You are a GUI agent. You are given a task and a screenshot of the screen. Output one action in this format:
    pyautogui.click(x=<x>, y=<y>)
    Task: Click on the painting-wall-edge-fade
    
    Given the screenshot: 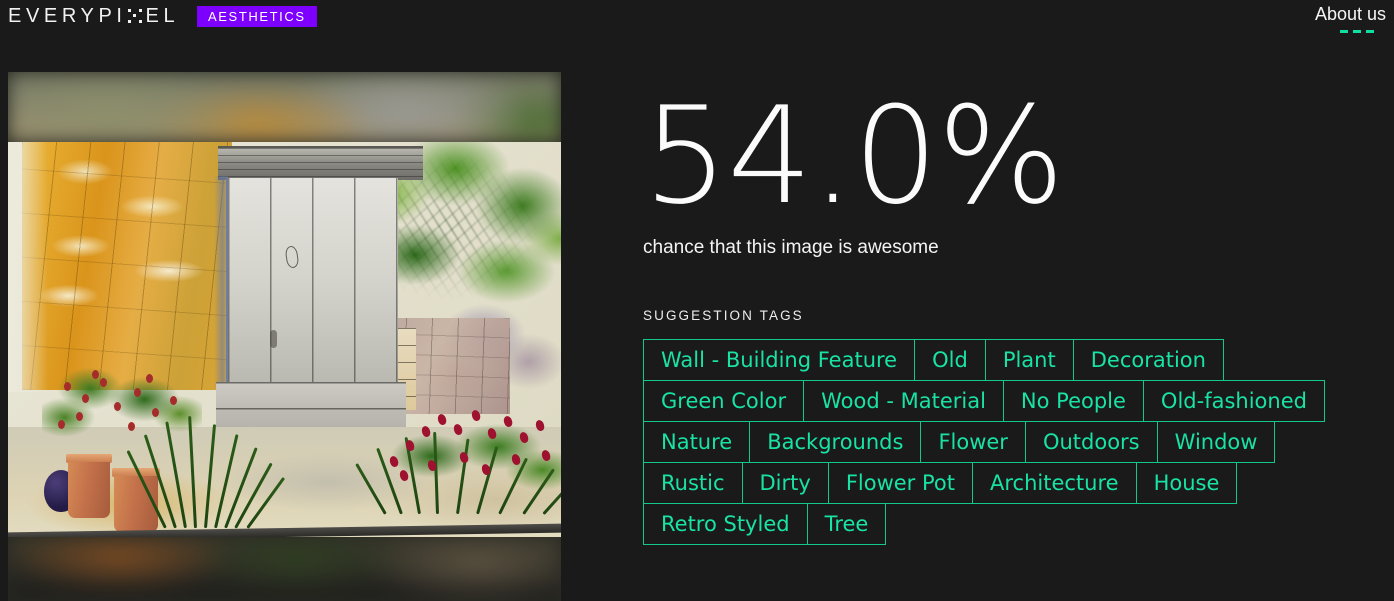 What is the action you would take?
    pyautogui.click(x=28, y=267)
    